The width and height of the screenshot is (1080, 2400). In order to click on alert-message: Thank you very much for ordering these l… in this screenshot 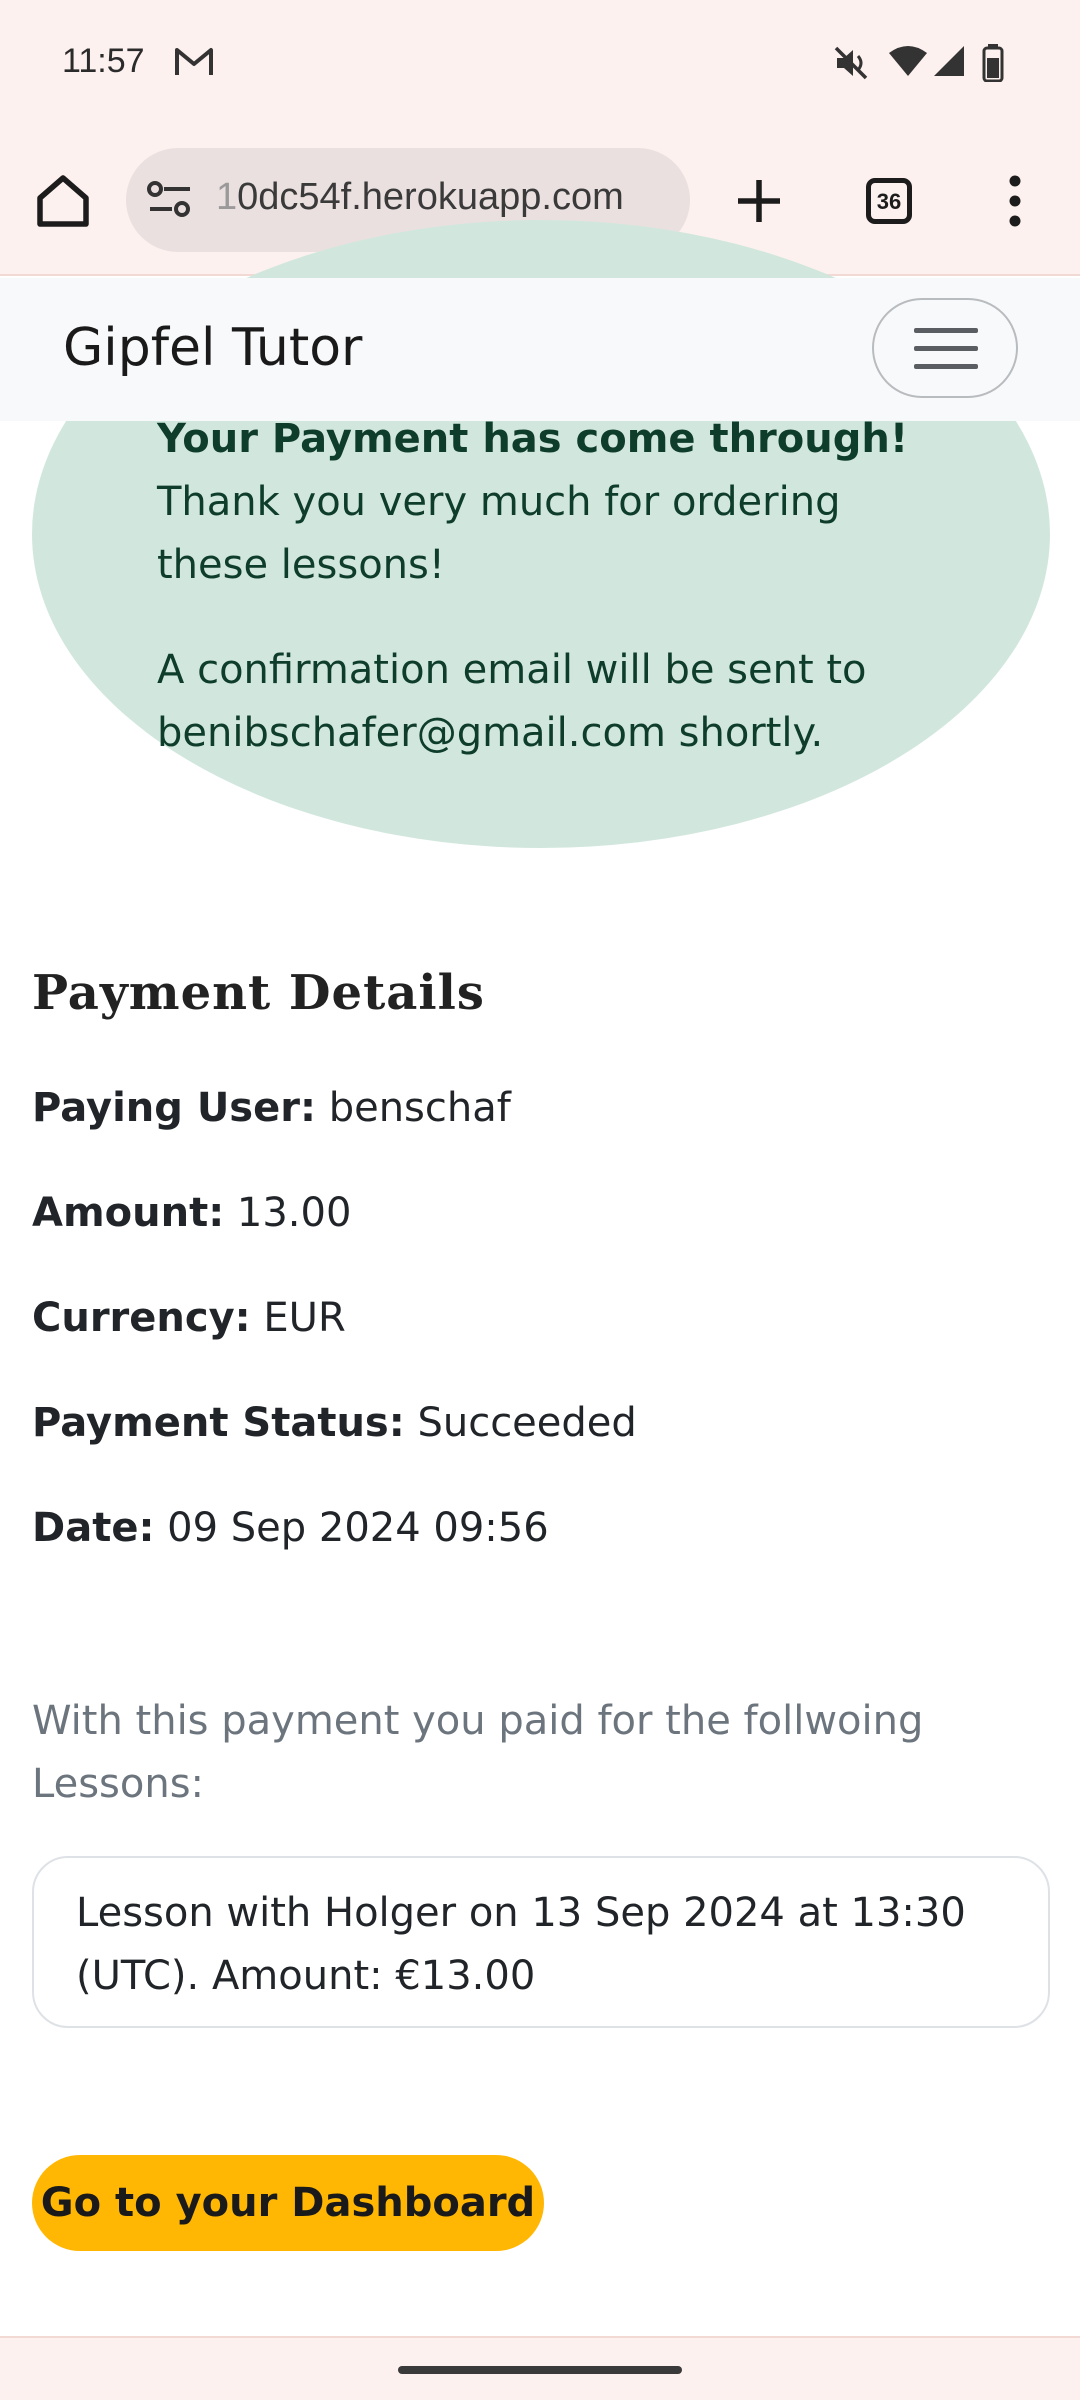, I will do `click(499, 533)`.